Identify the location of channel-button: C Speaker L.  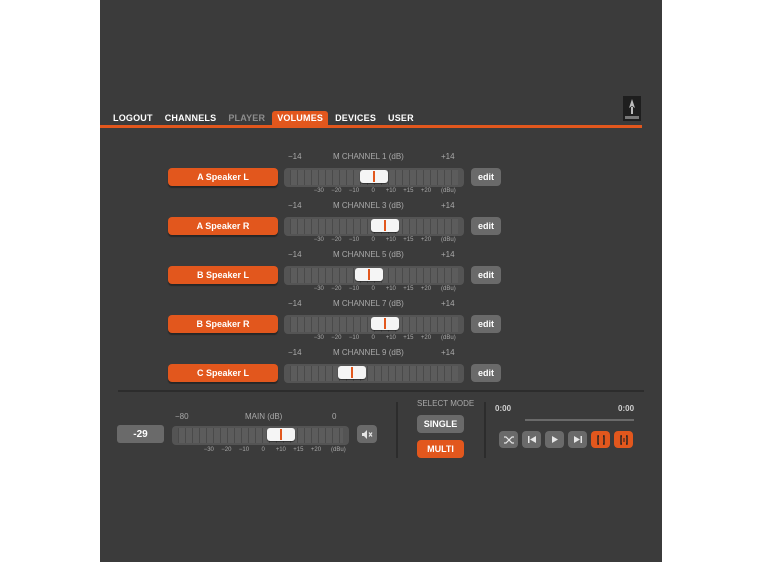
(223, 373).